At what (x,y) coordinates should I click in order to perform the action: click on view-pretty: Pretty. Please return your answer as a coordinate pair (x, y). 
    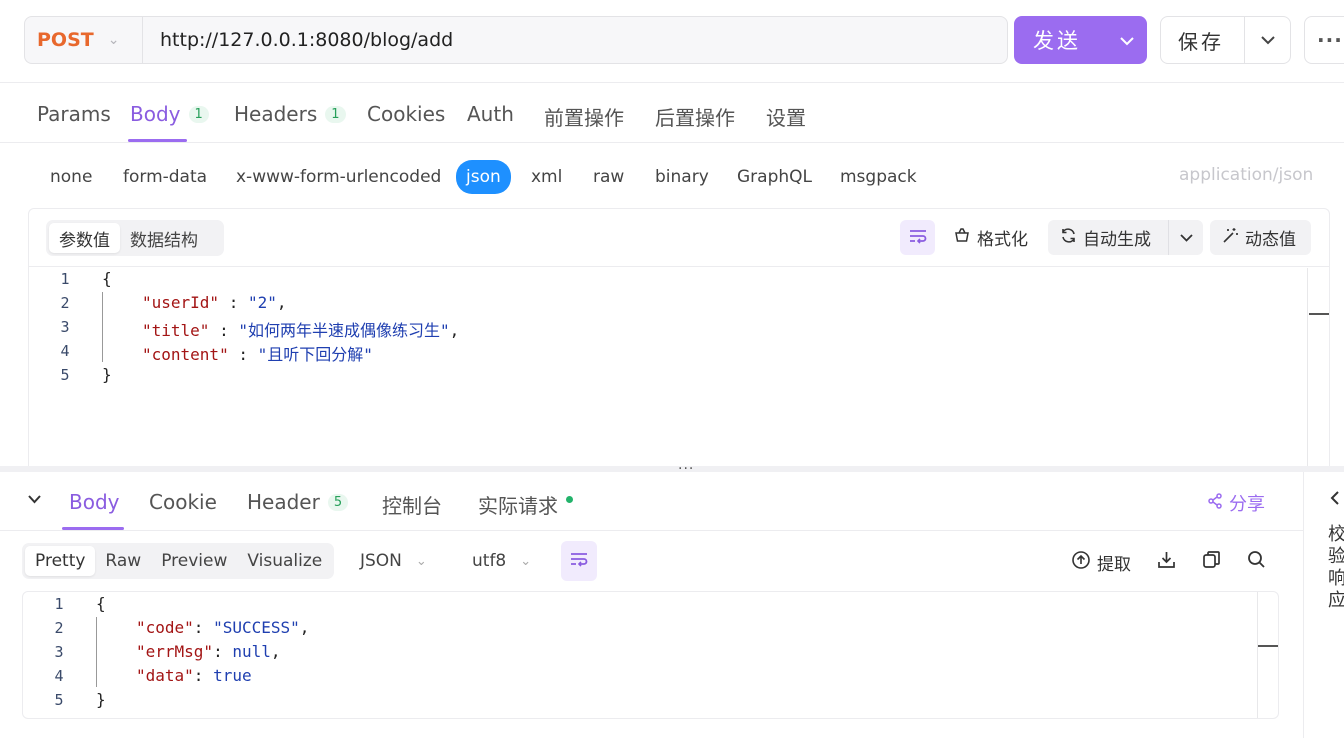
    Looking at the image, I should click on (60, 561).